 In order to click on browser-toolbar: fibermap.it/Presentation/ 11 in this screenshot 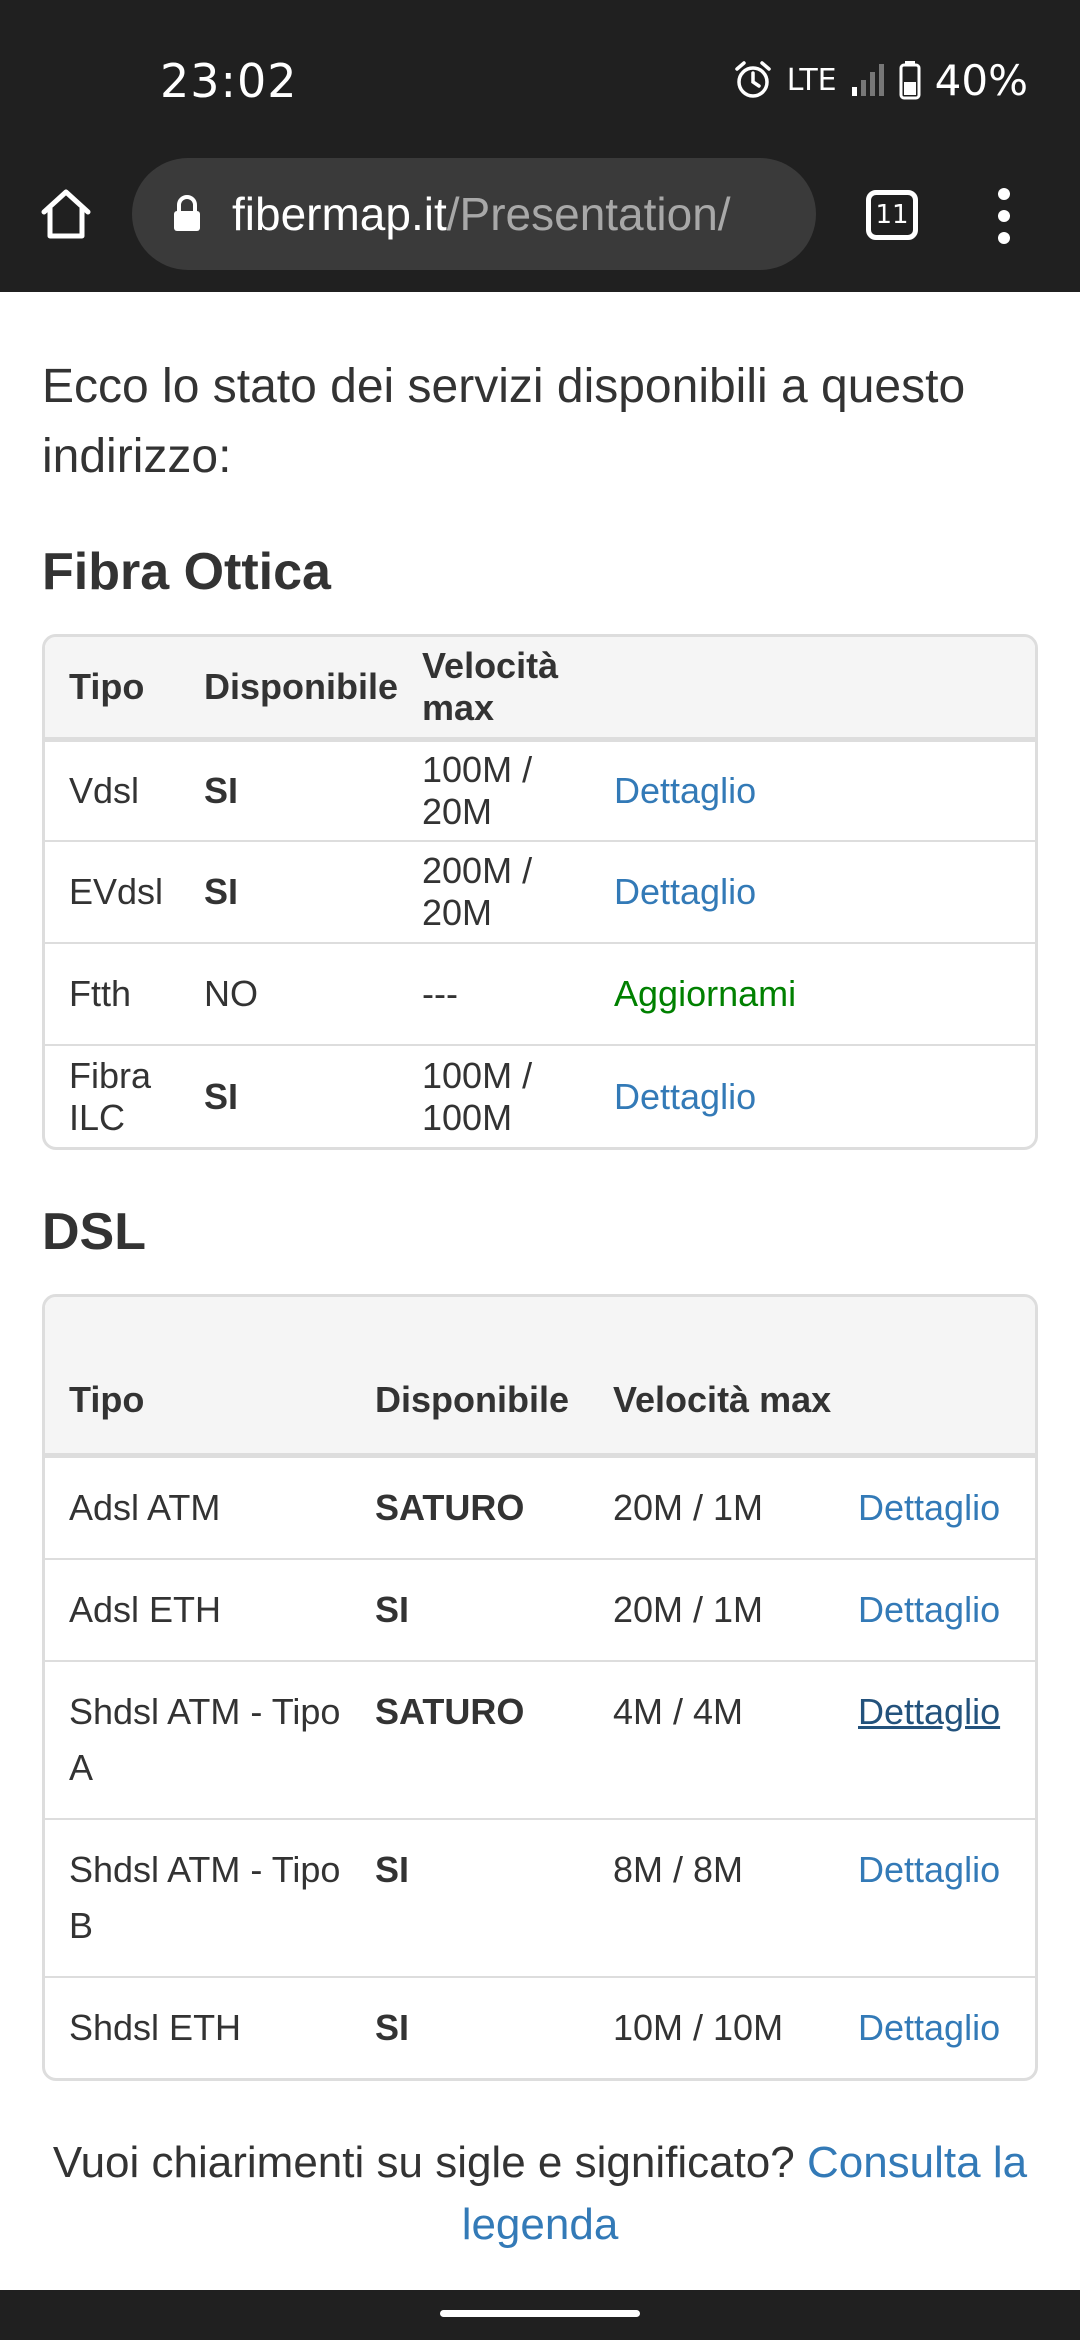, I will do `click(540, 216)`.